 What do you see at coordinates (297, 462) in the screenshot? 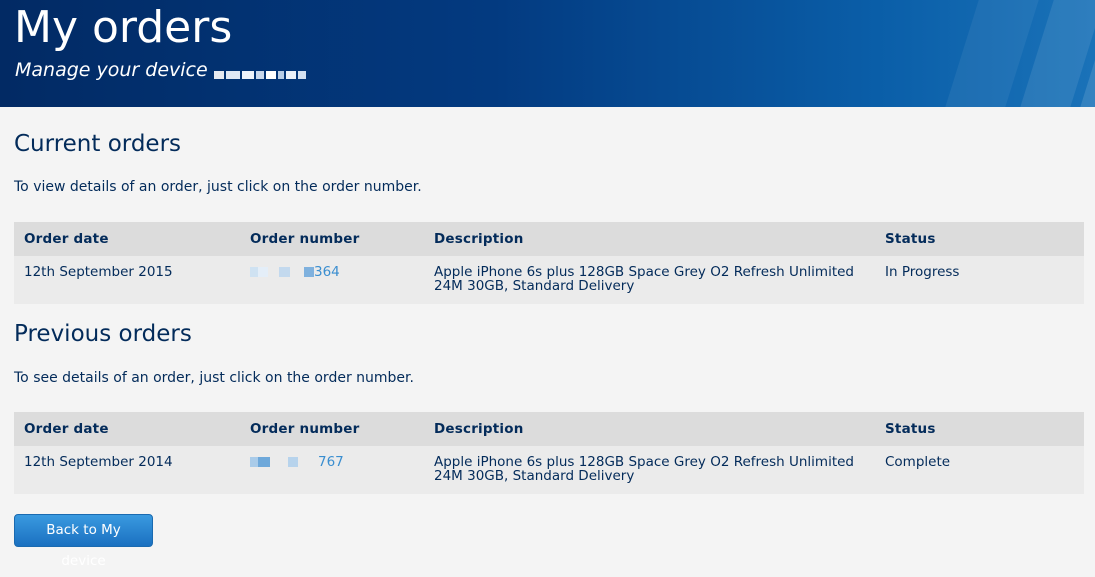
I see `order-number-link: 767` at bounding box center [297, 462].